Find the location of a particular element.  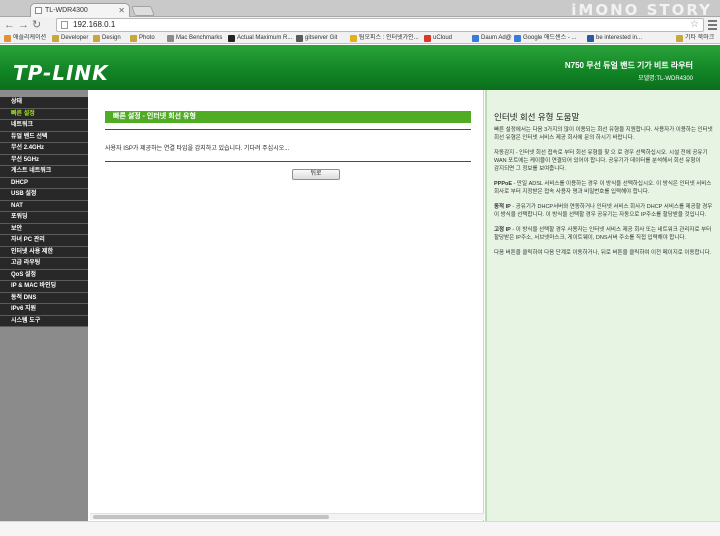

bookmark-item: 애플리케이션 is located at coordinates (27, 38).